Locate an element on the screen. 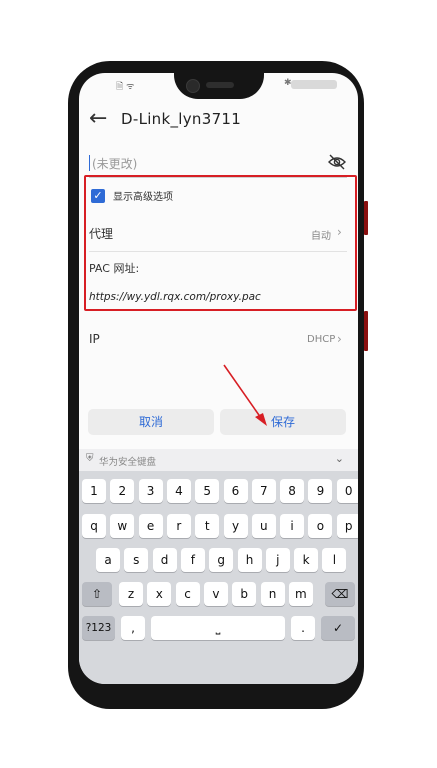  key-z: z is located at coordinates (131, 594).